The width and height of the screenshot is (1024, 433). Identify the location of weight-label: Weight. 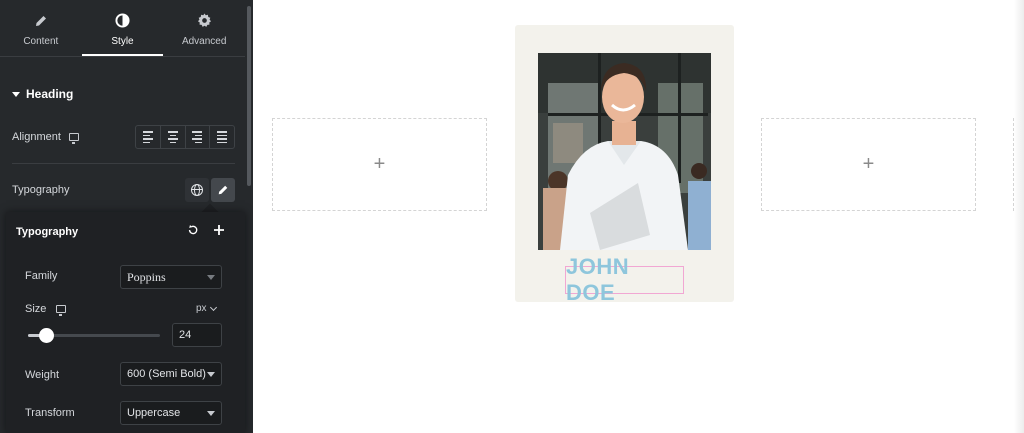
(42, 375).